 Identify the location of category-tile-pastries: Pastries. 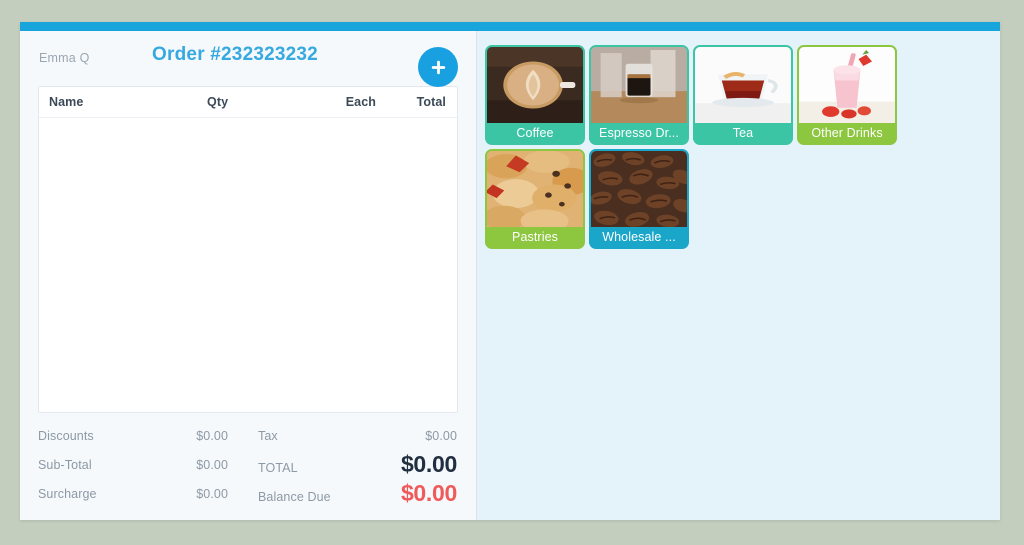
(535, 199).